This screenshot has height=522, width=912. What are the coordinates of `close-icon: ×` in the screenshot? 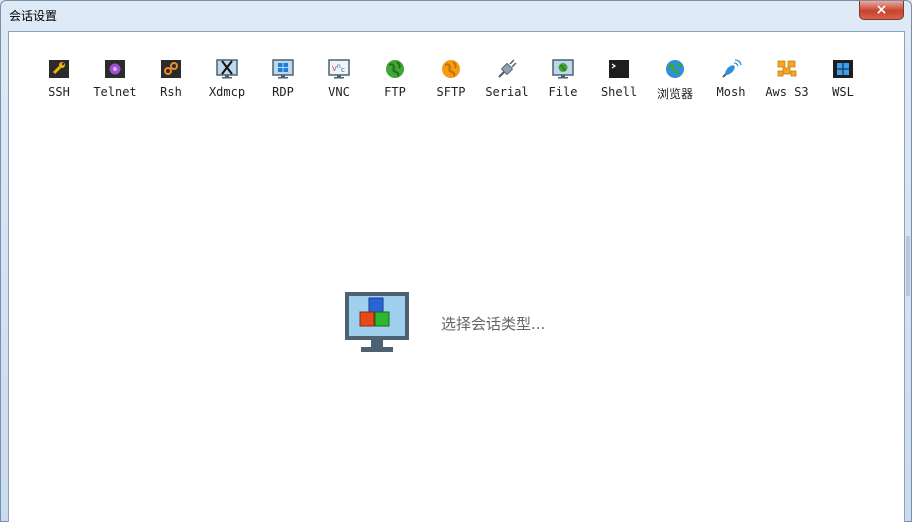 It's located at (881, 10).